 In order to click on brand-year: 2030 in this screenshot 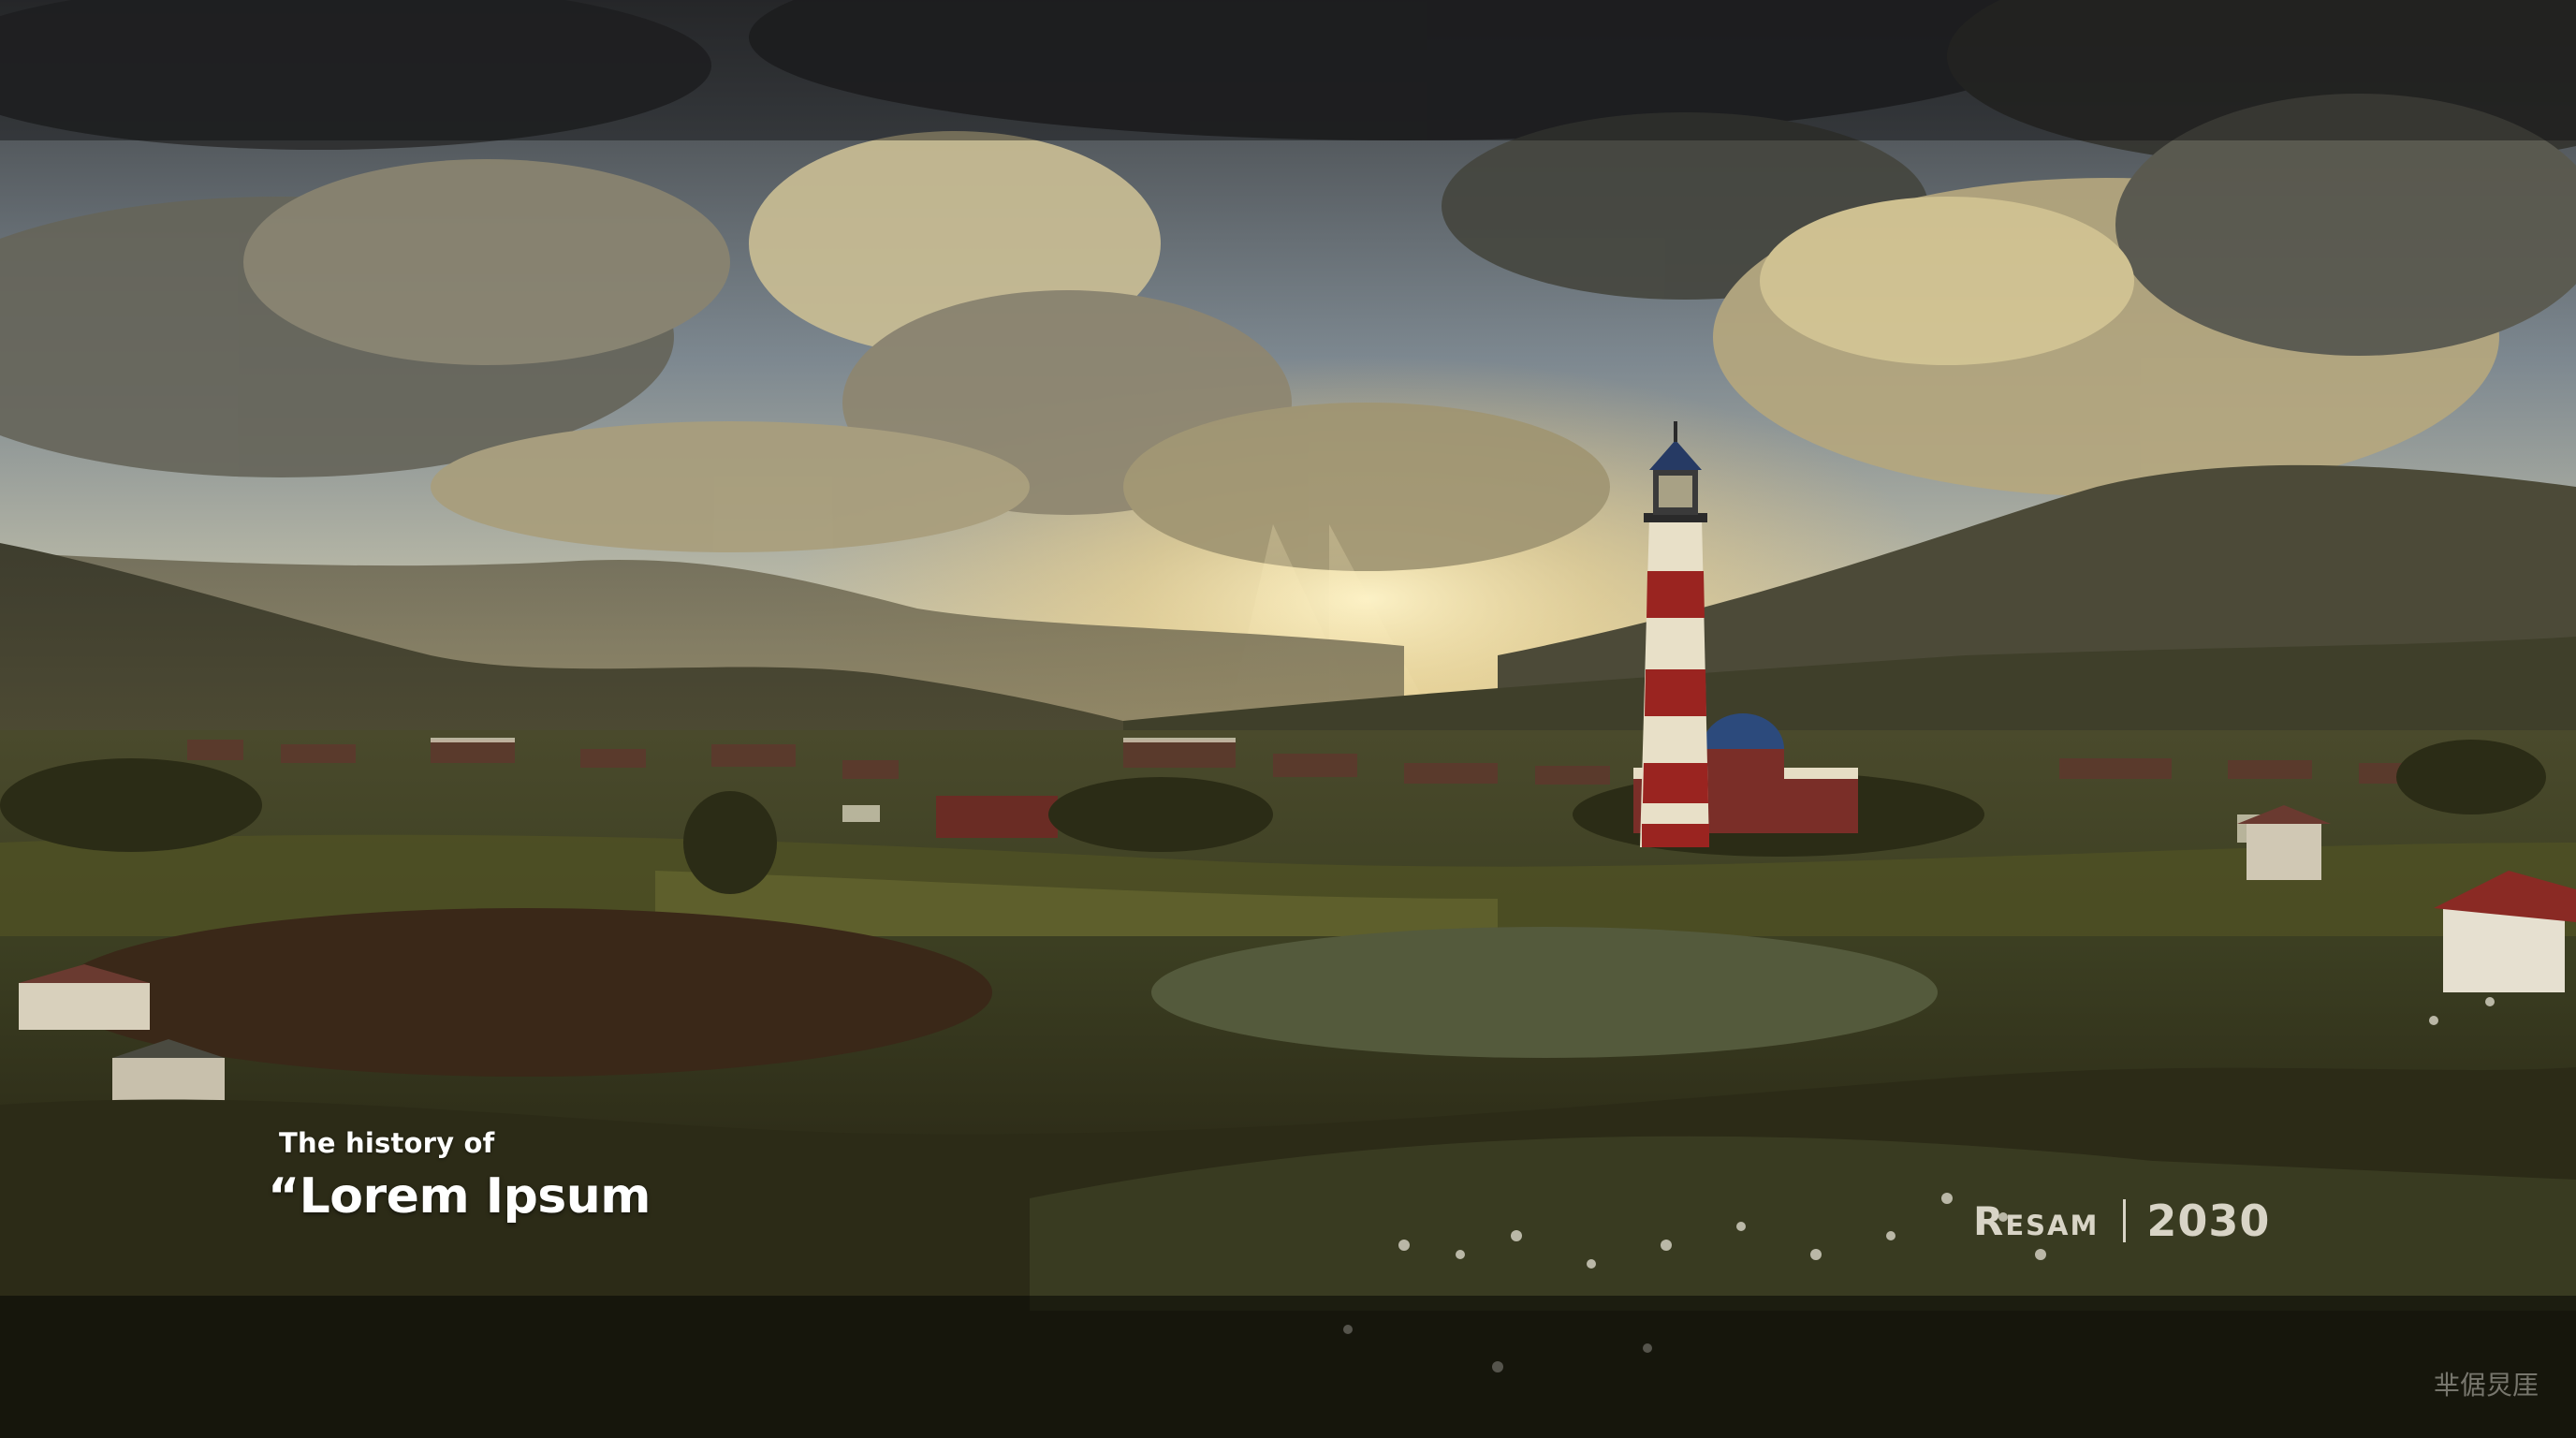, I will do `click(2208, 1221)`.